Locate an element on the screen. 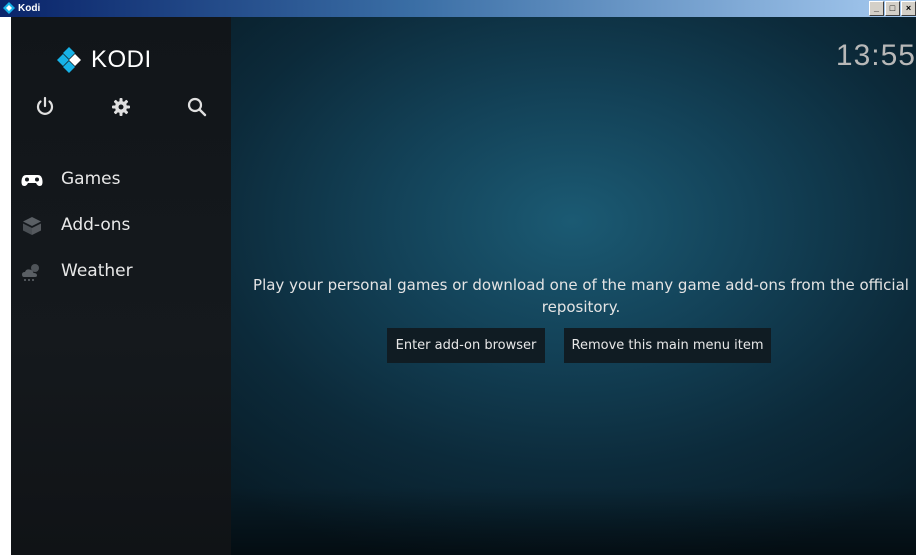 The height and width of the screenshot is (555, 916). weather-icon is located at coordinates (30, 272).